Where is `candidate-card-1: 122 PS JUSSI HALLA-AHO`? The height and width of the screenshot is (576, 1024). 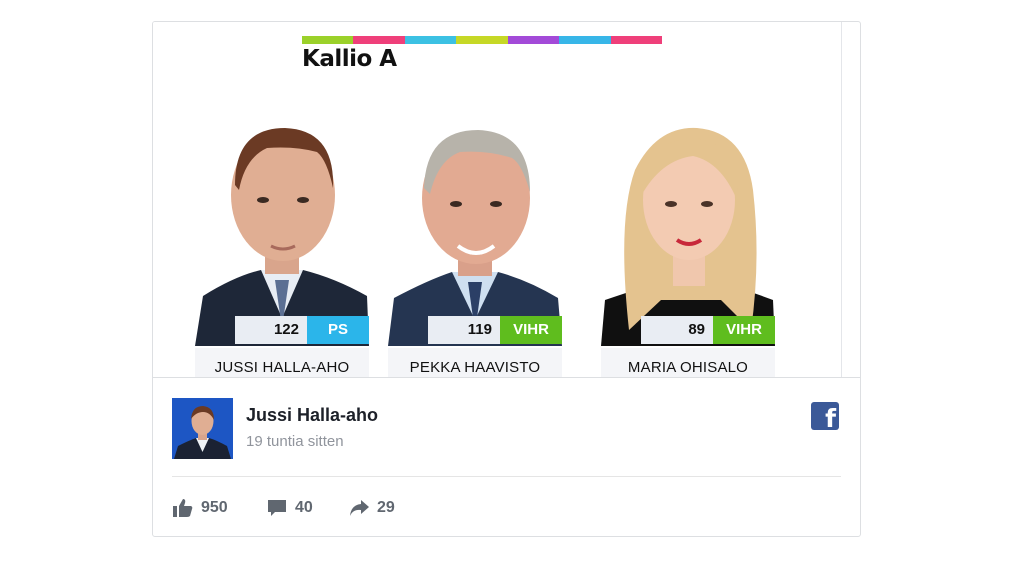
candidate-card-1: 122 PS JUSSI HALLA-AHO is located at coordinates (282, 238).